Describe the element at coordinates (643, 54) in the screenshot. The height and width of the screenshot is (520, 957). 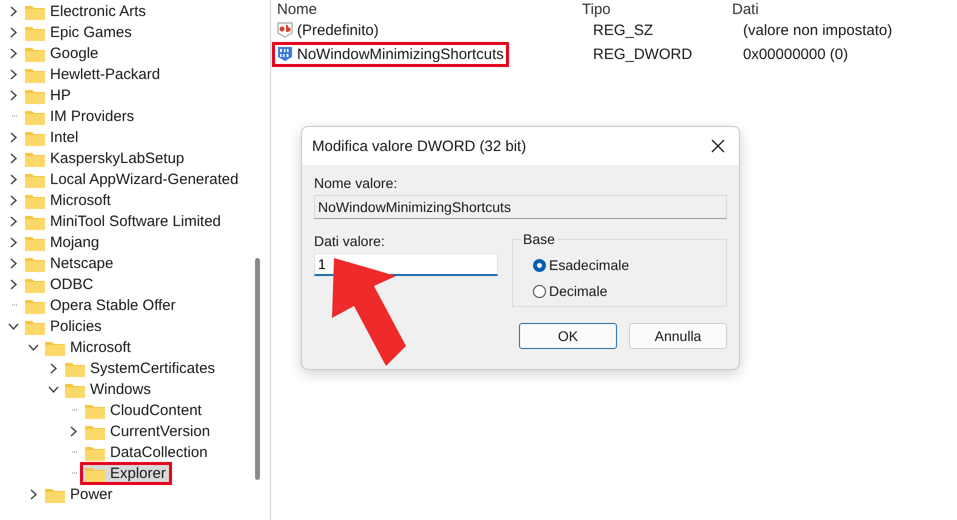
I see `value-type: REG_DWORD` at that location.